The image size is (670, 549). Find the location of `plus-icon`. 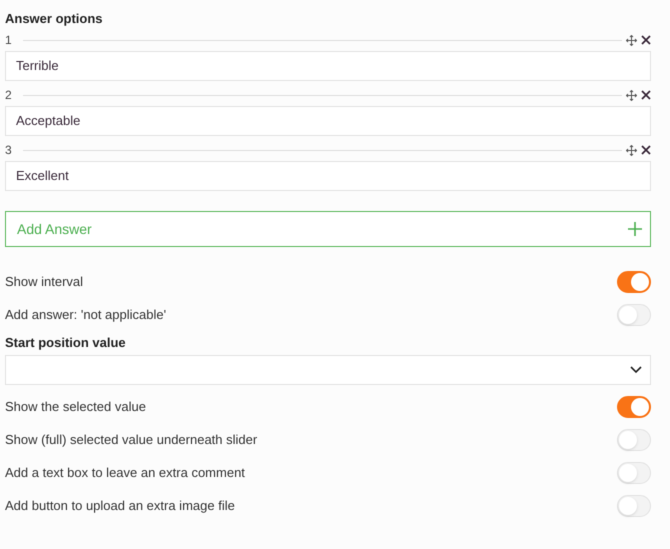

plus-icon is located at coordinates (635, 229).